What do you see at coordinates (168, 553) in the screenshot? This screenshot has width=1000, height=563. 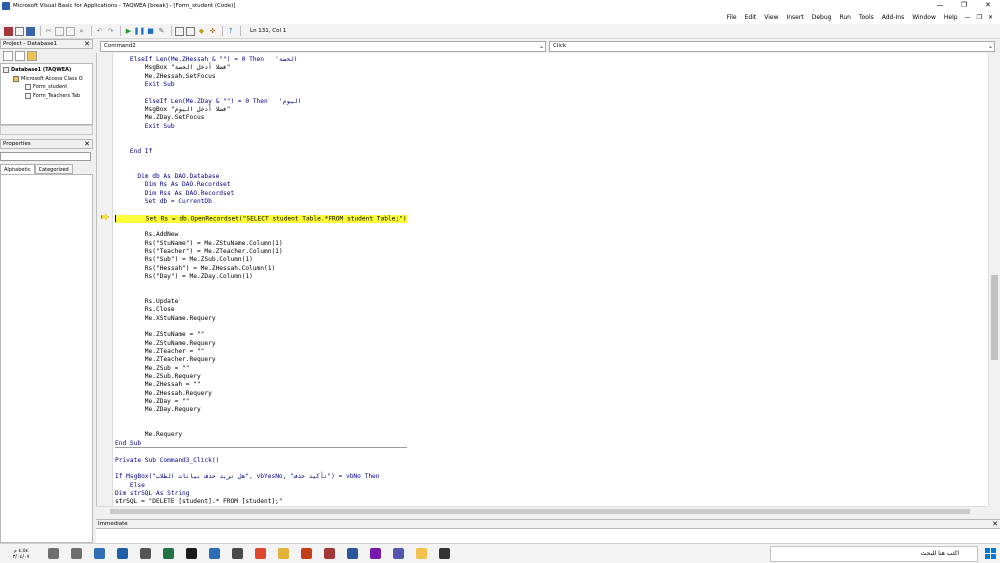 I see `excel-icon` at bounding box center [168, 553].